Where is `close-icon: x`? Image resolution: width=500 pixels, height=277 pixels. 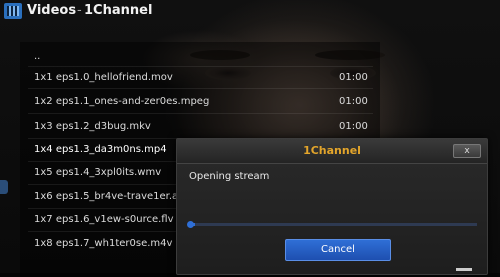 close-icon: x is located at coordinates (467, 151).